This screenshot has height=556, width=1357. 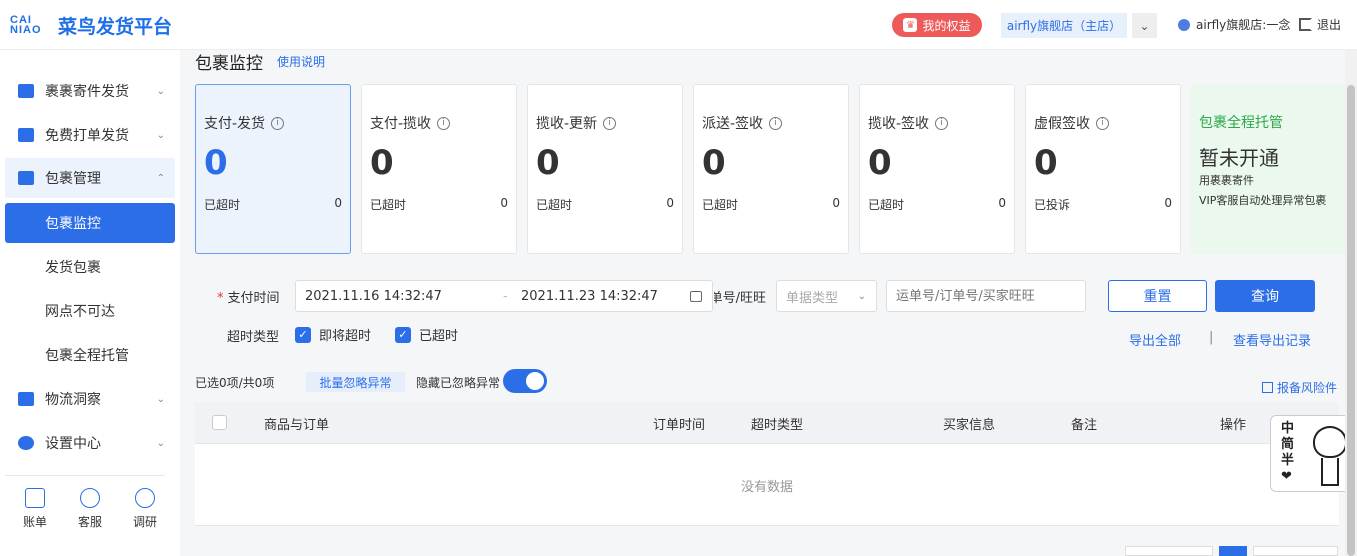 I want to click on pagination-prev, so click(x=1169, y=551).